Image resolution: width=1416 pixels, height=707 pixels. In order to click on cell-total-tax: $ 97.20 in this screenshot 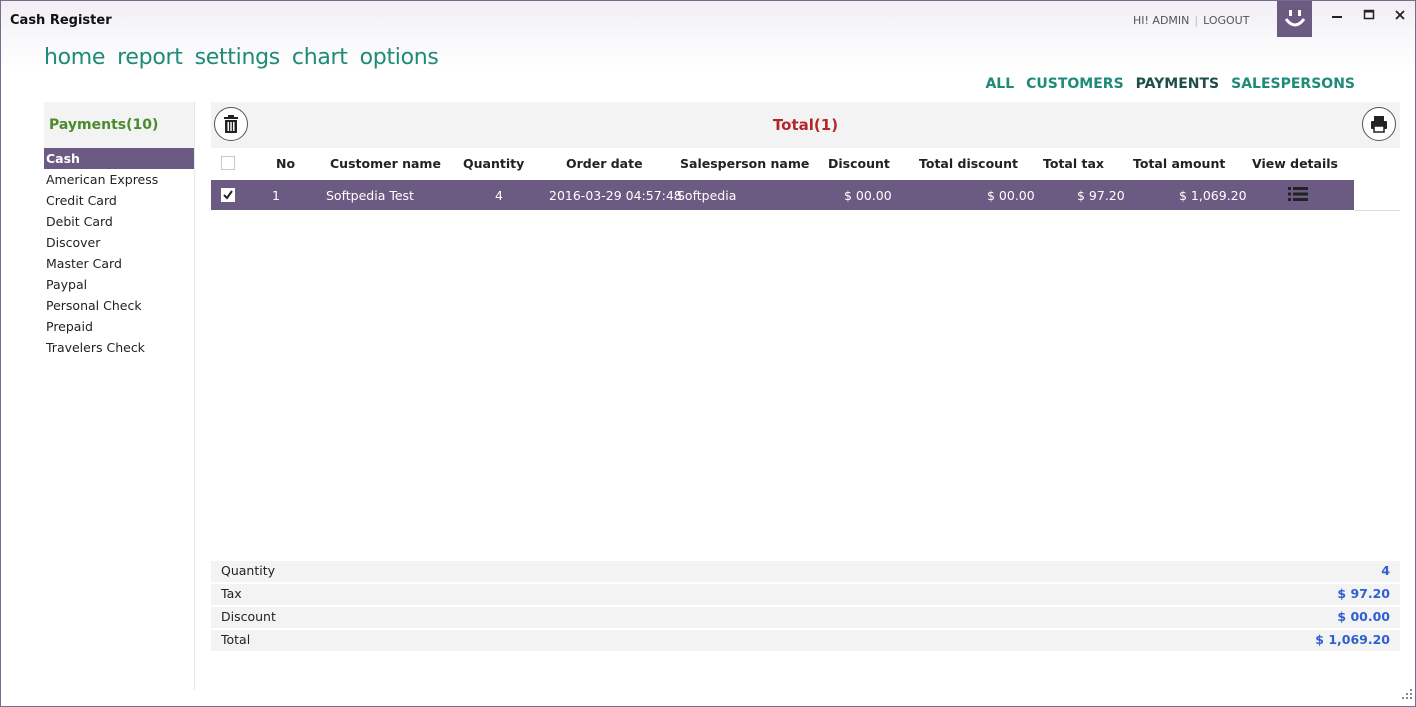, I will do `click(1101, 195)`.